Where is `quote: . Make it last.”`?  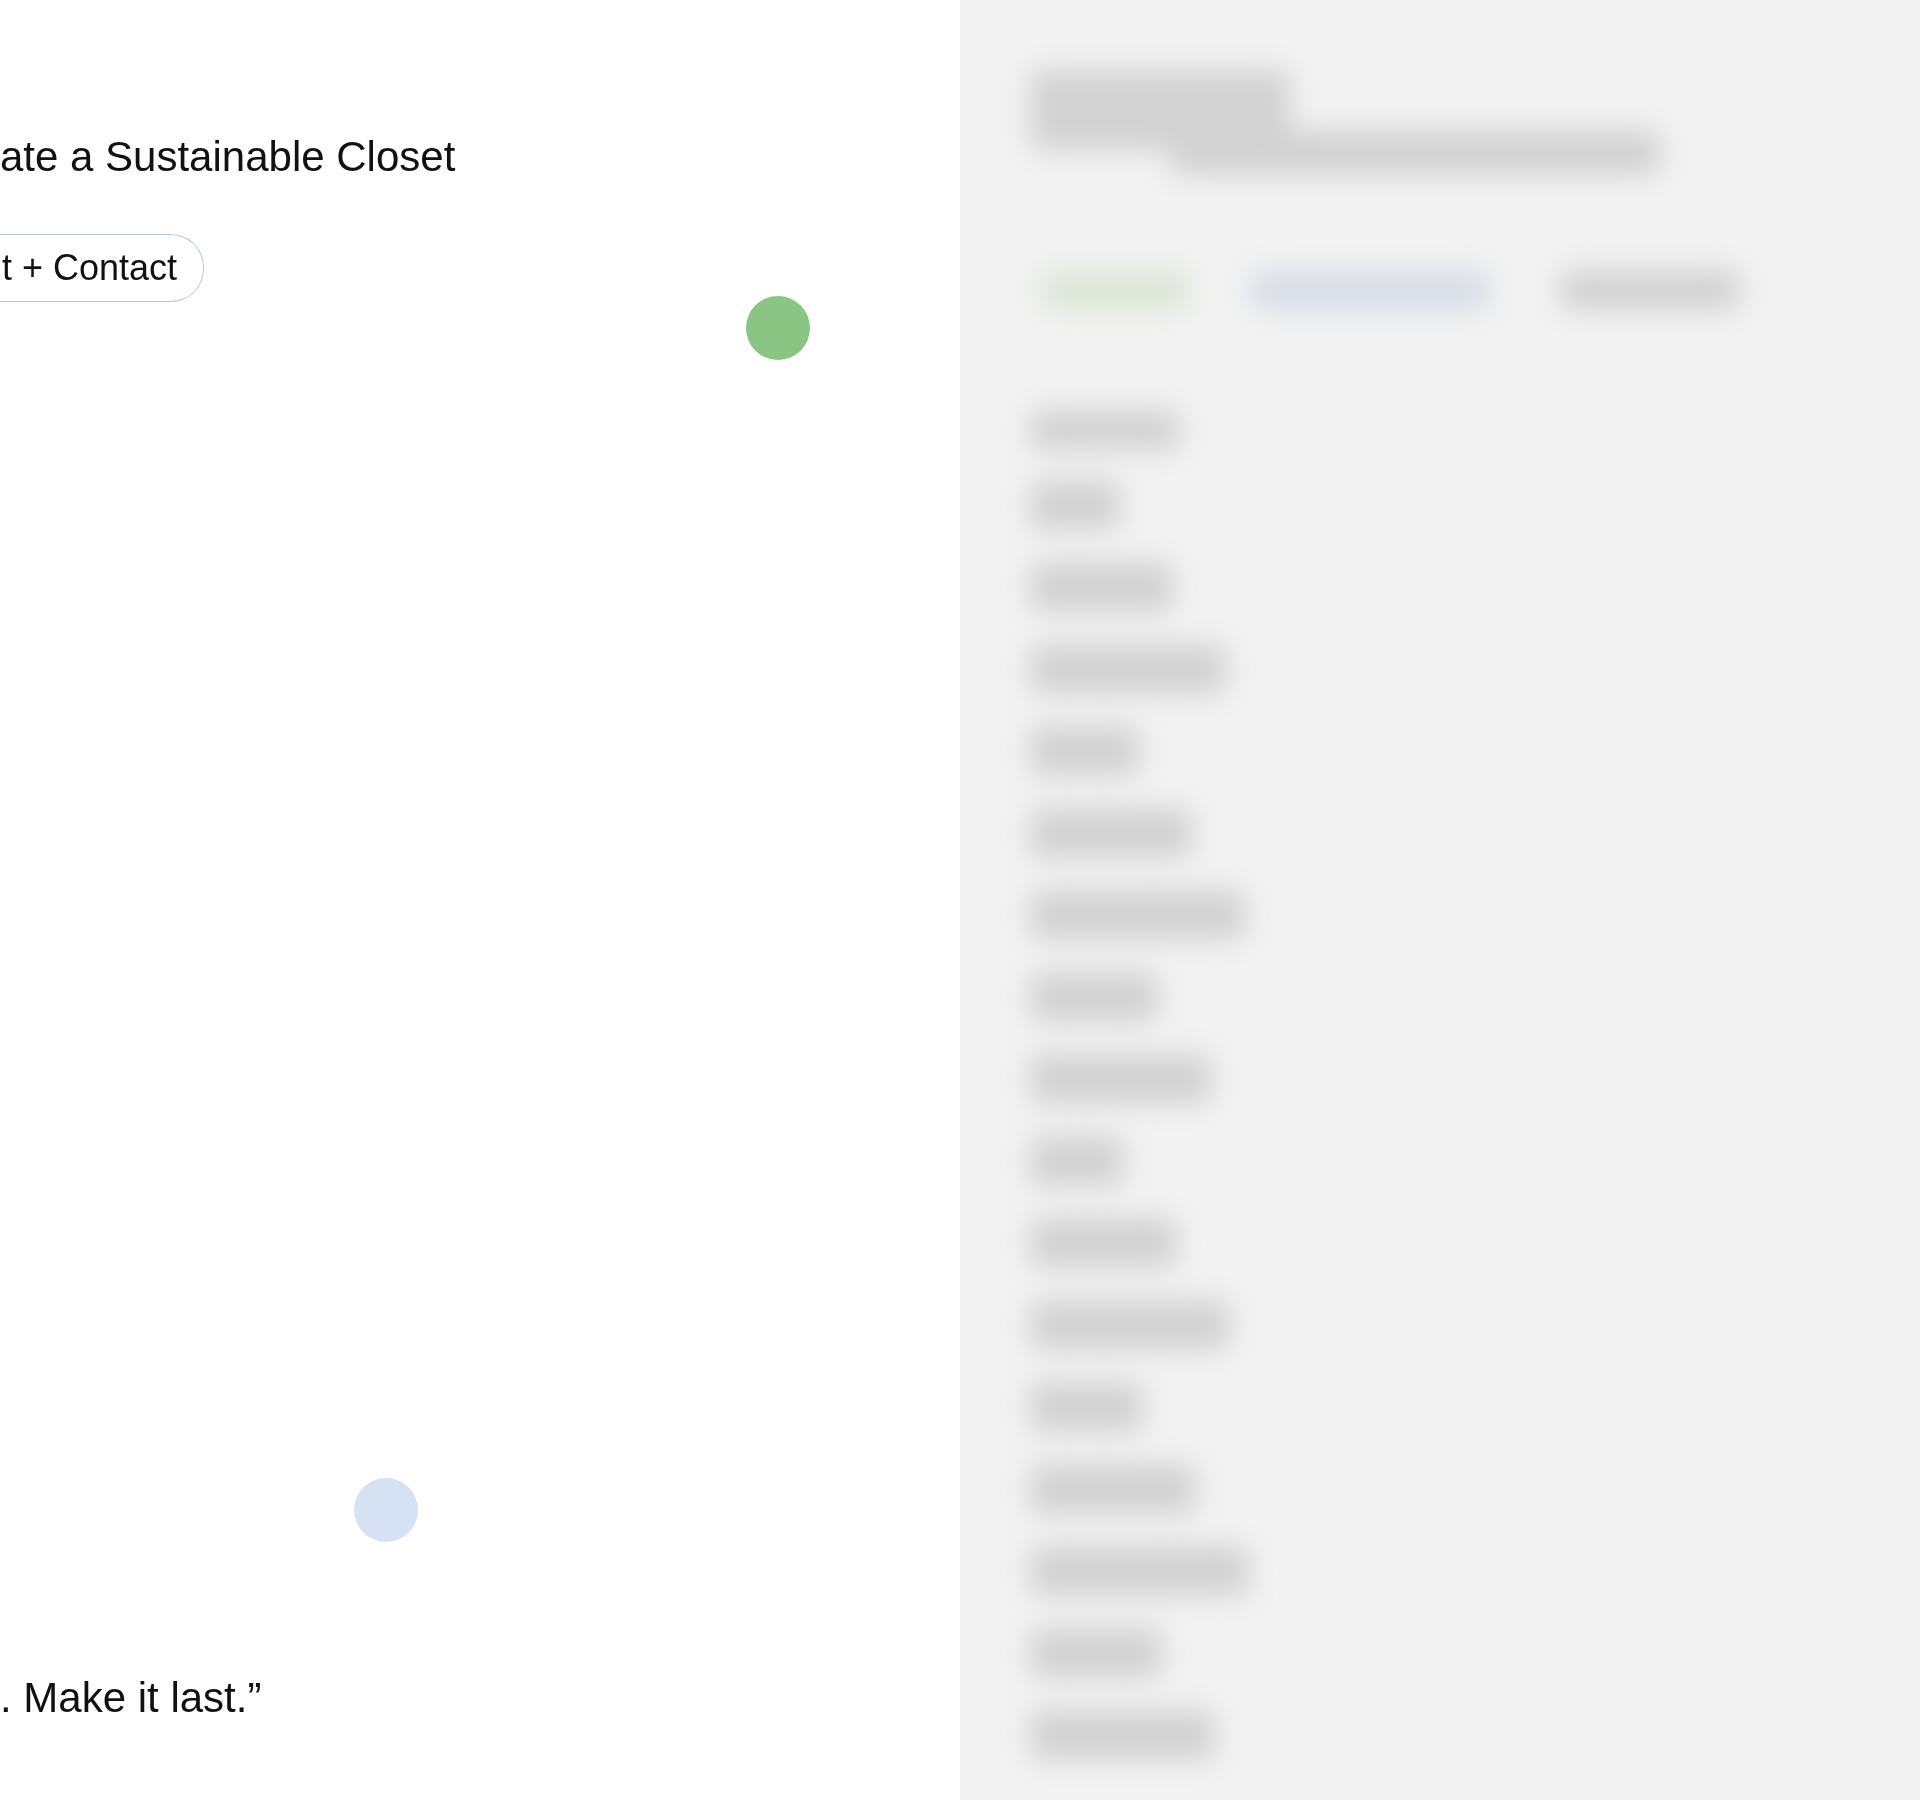
quote: . Make it last.” is located at coordinates (131, 1698).